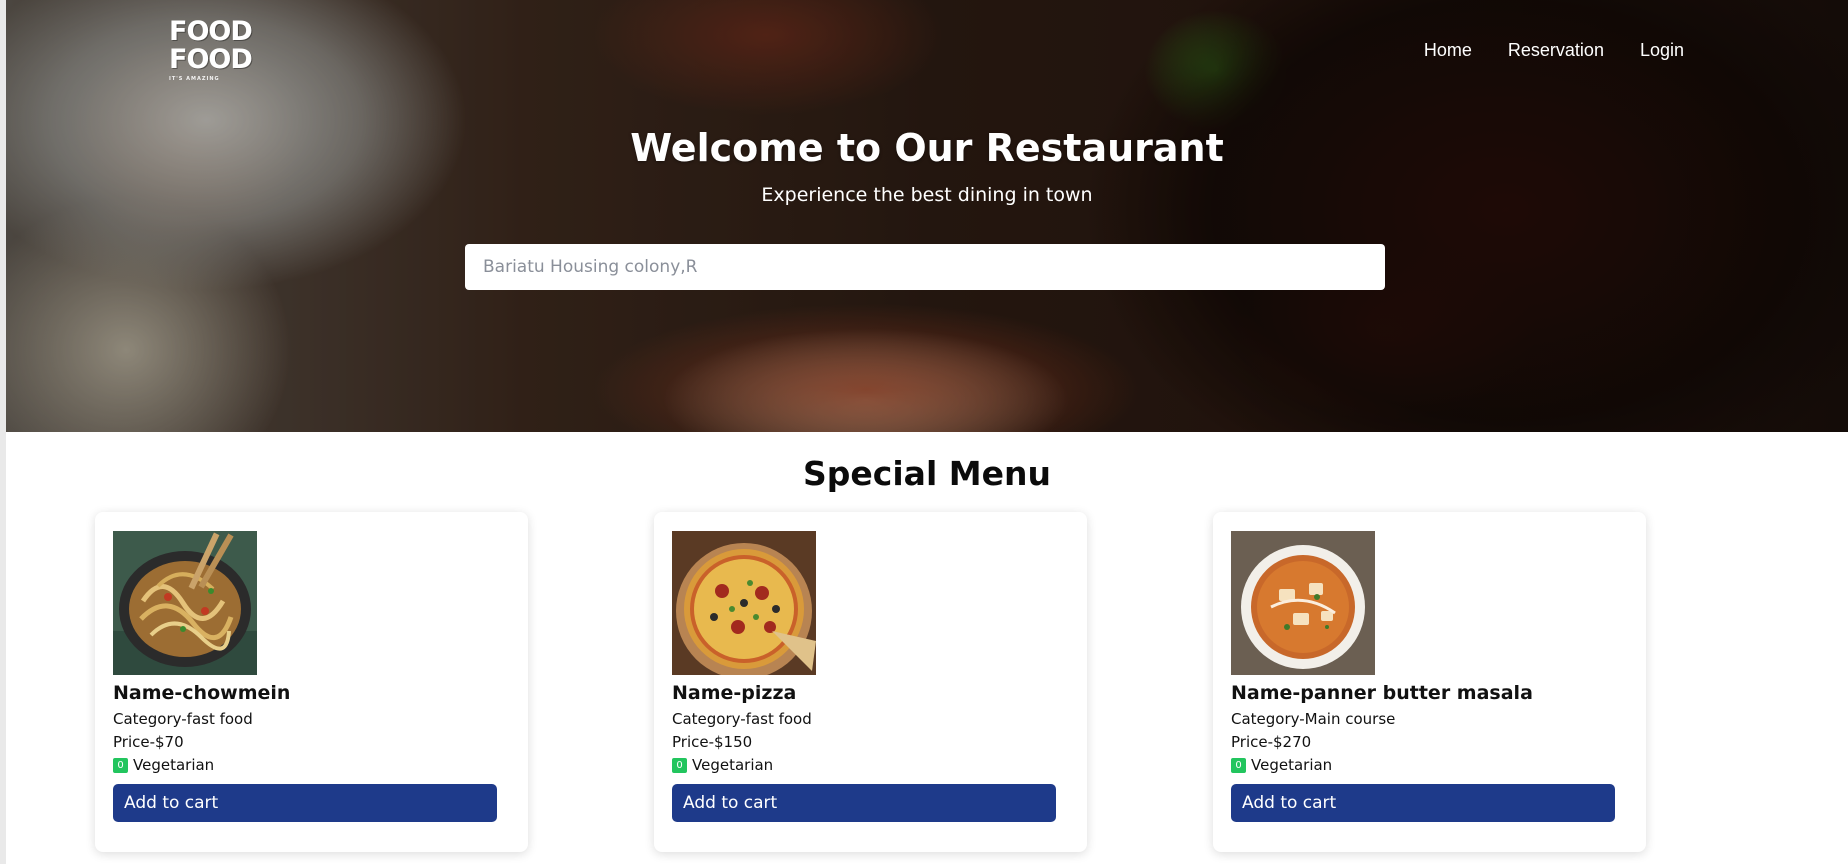  Describe the element at coordinates (194, 79) in the screenshot. I see `logo-tagline: IT'S AMAZING` at that location.